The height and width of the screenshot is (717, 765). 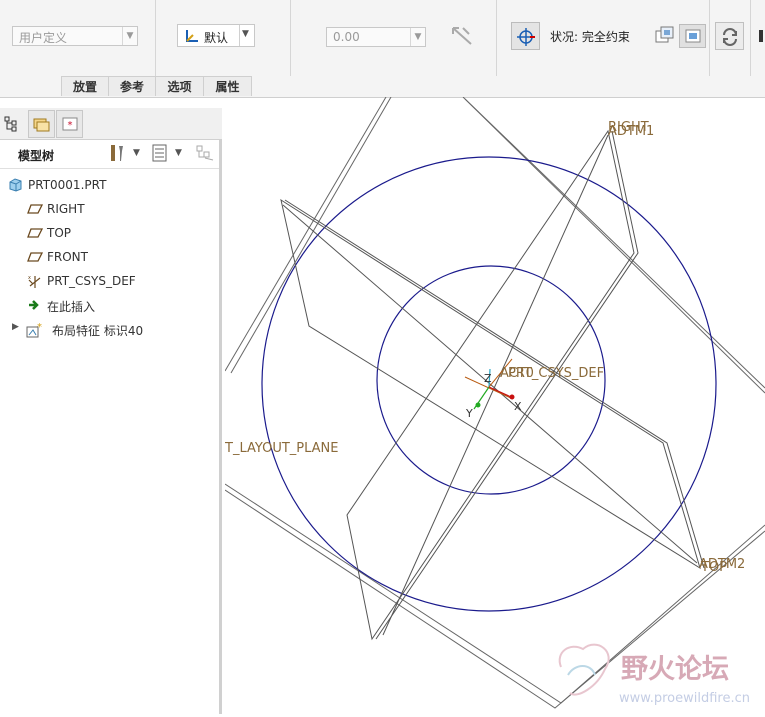 I want to click on favorites-icon: *, so click(x=70, y=125).